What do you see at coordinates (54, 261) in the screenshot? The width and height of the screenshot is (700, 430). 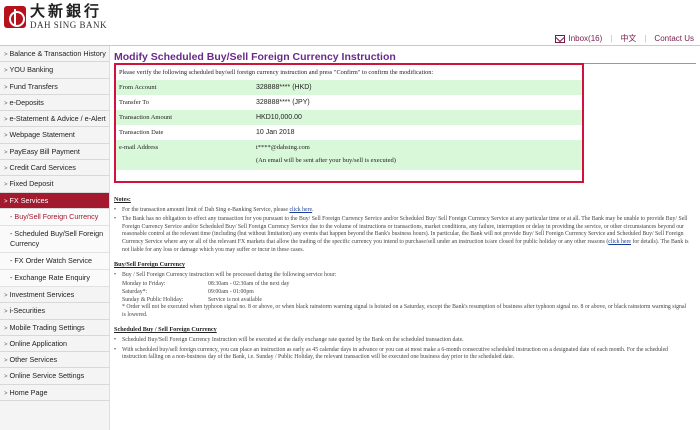 I see `sidebar-subitem-fx-order-watch: - FX Order Watch Service` at bounding box center [54, 261].